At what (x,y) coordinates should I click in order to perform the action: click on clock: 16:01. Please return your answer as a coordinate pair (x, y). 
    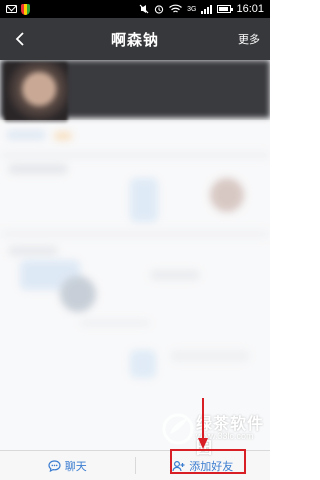
    Looking at the image, I should click on (250, 9).